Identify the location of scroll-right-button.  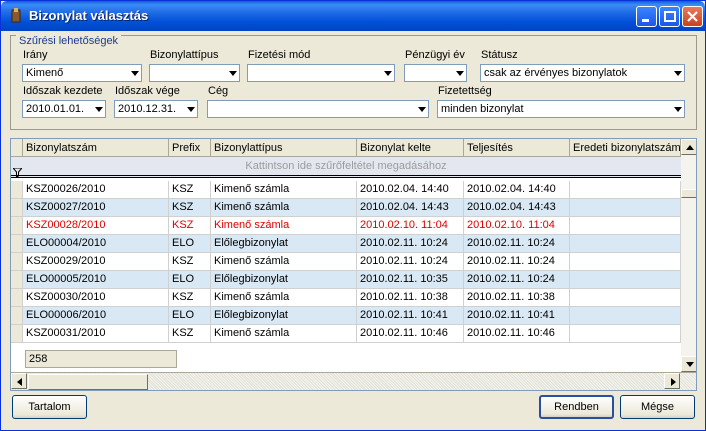
(672, 381).